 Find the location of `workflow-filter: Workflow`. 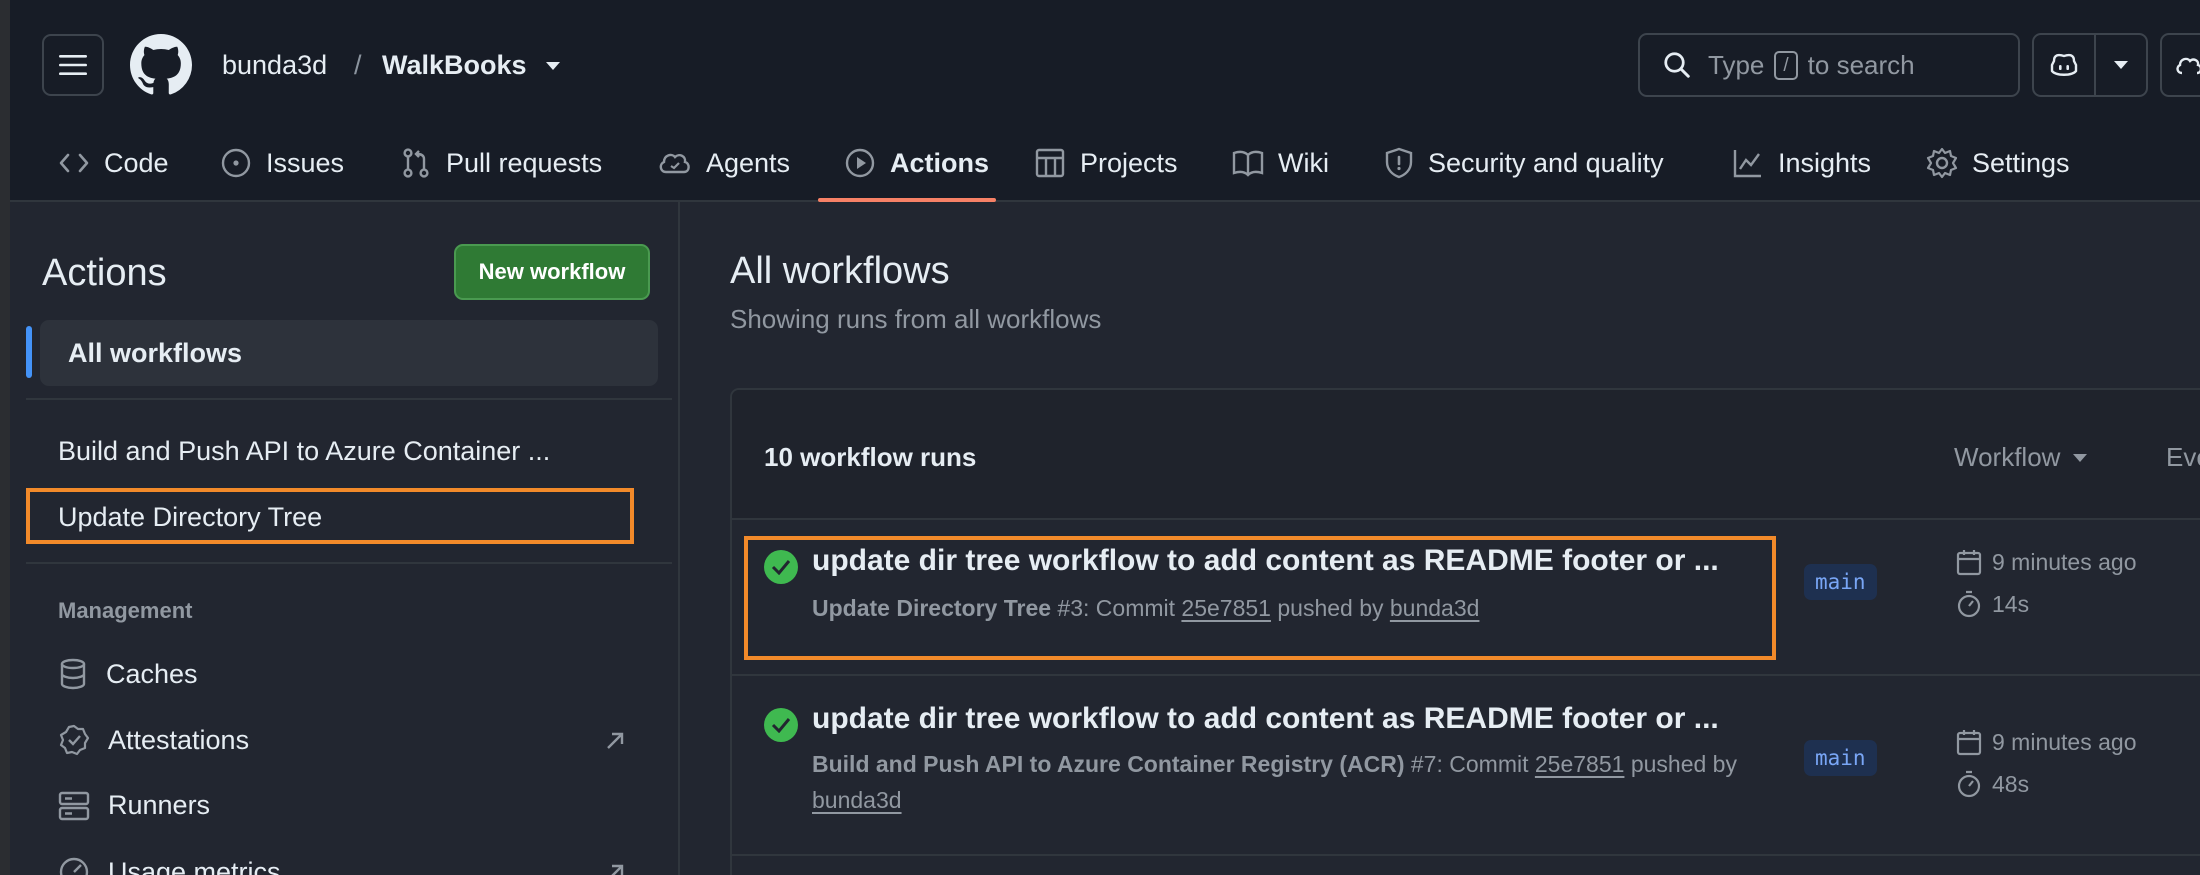

workflow-filter: Workflow is located at coordinates (2021, 457).